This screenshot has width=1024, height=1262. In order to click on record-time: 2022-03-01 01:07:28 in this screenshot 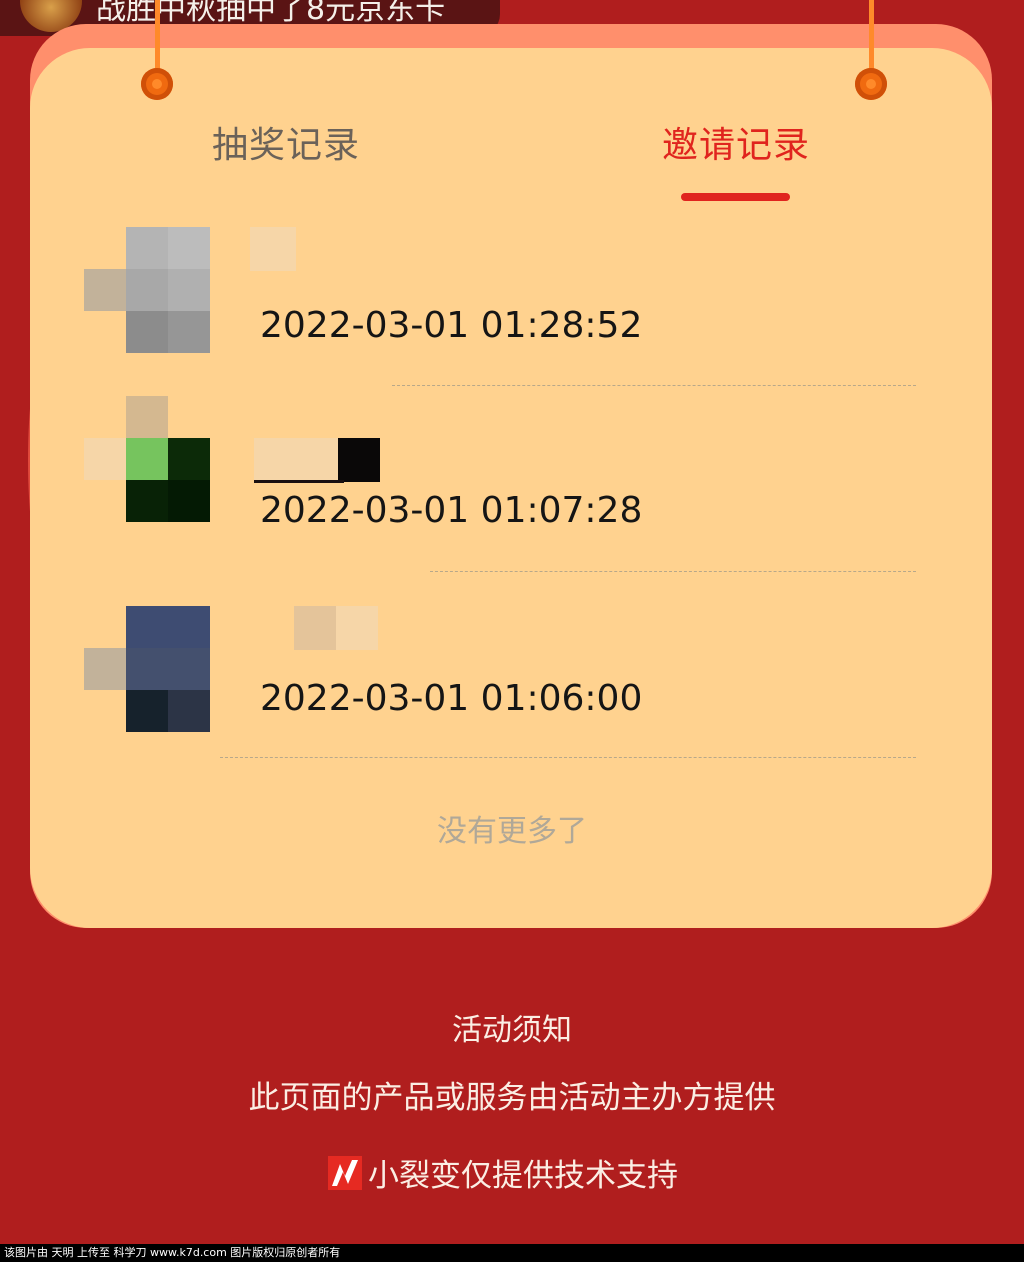, I will do `click(451, 510)`.